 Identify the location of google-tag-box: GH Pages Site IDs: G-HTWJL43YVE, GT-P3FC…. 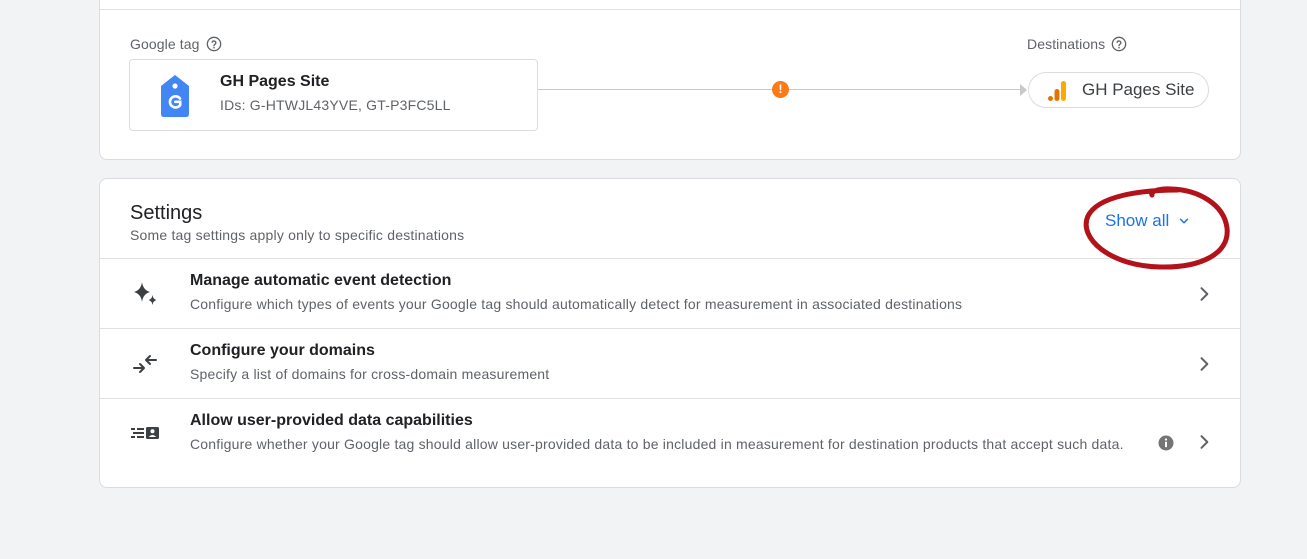
(333, 95).